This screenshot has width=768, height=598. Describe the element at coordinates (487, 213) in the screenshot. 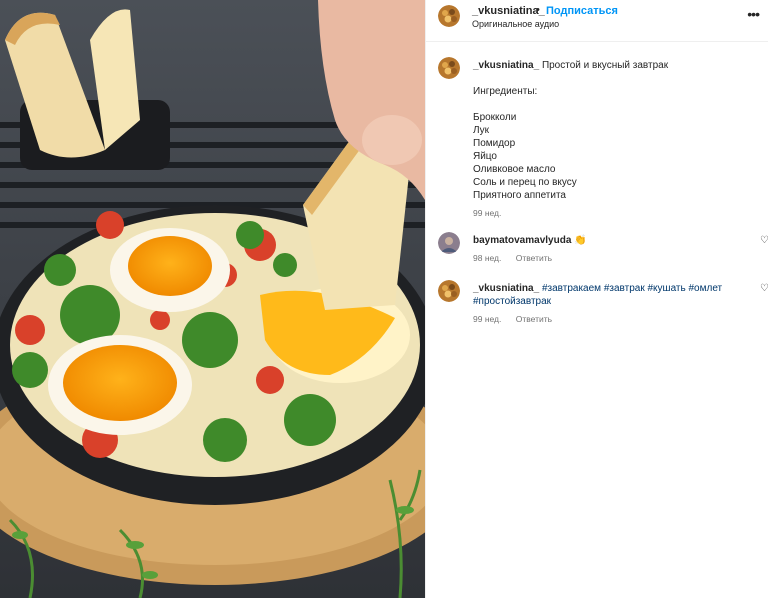

I see `caption-time: 99 нед.` at that location.